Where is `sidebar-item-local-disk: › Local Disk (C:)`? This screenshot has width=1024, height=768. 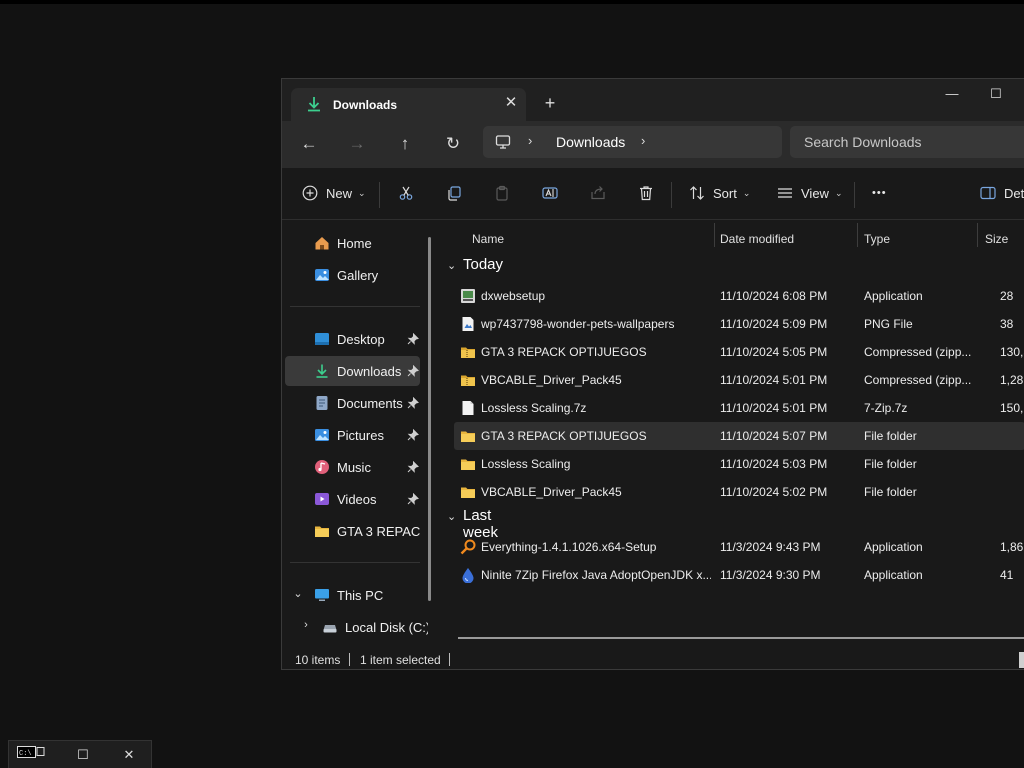
sidebar-item-local-disk: › Local Disk (C:) is located at coordinates (356, 627).